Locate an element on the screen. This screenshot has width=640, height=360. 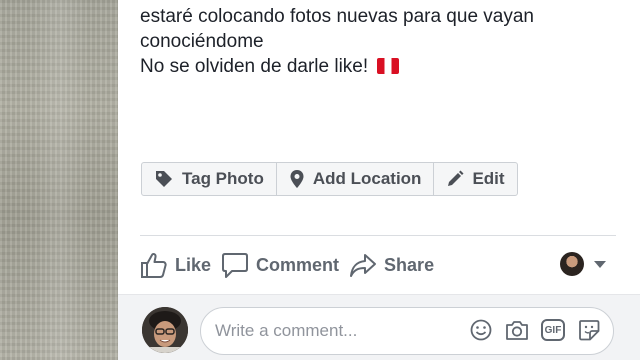
like-label: Like is located at coordinates (193, 264).